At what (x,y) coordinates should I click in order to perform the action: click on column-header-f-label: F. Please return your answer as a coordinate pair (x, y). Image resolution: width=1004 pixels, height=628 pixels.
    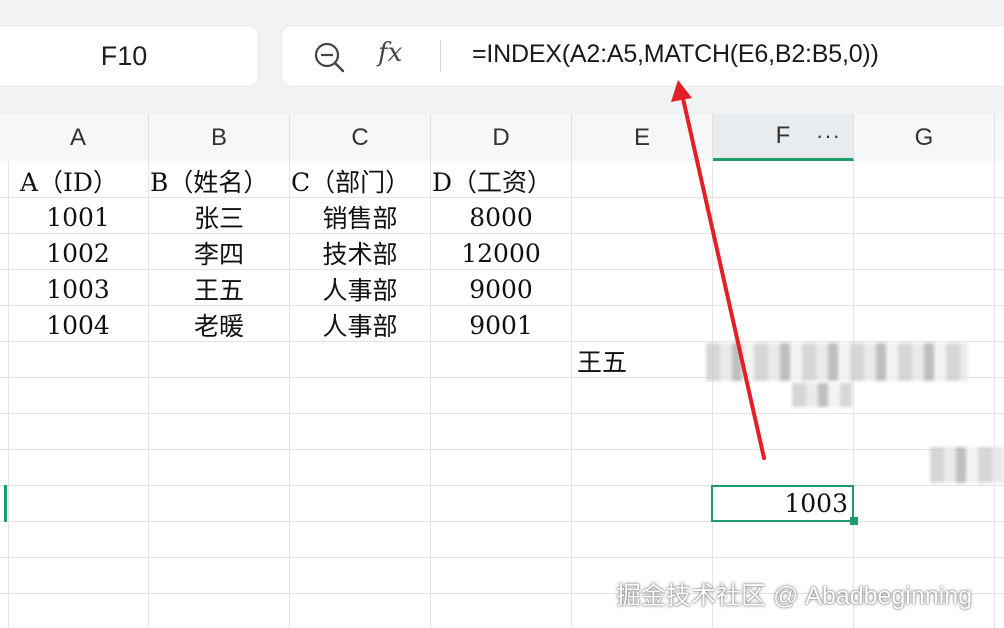
    Looking at the image, I should click on (783, 135).